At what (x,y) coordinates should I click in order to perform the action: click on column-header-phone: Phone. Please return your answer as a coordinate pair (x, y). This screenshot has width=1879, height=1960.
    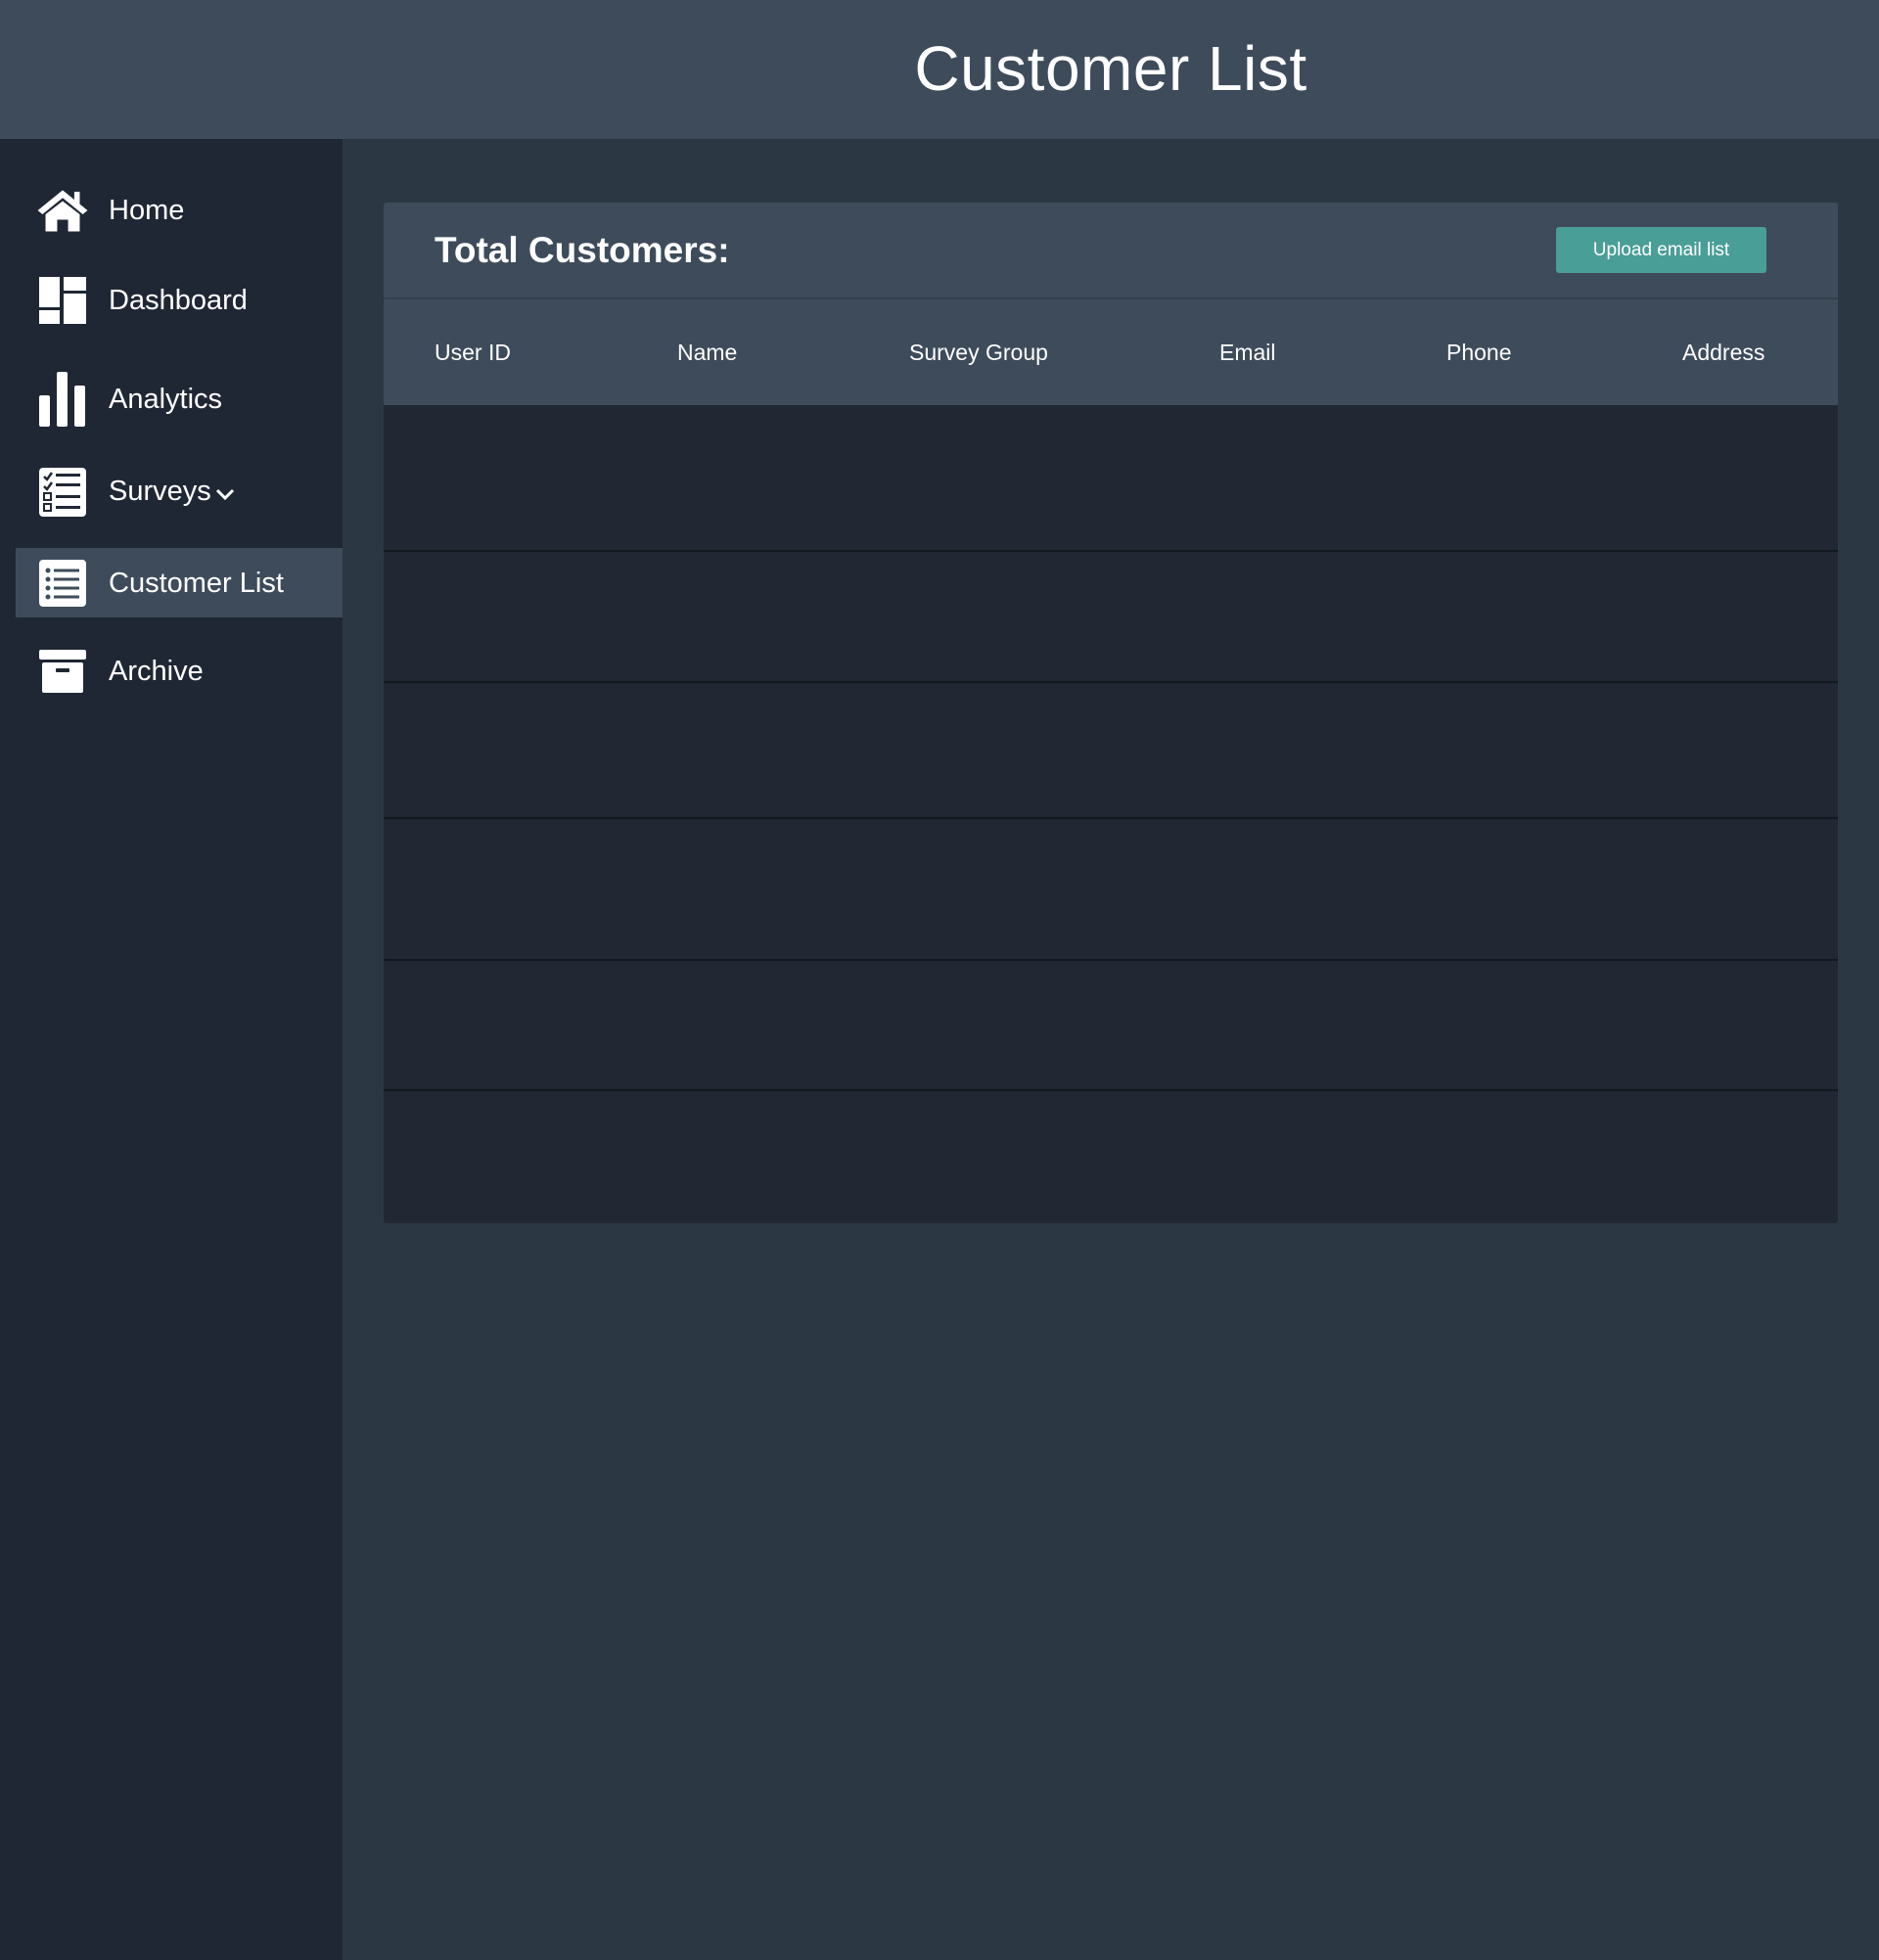
    Looking at the image, I should click on (1479, 352).